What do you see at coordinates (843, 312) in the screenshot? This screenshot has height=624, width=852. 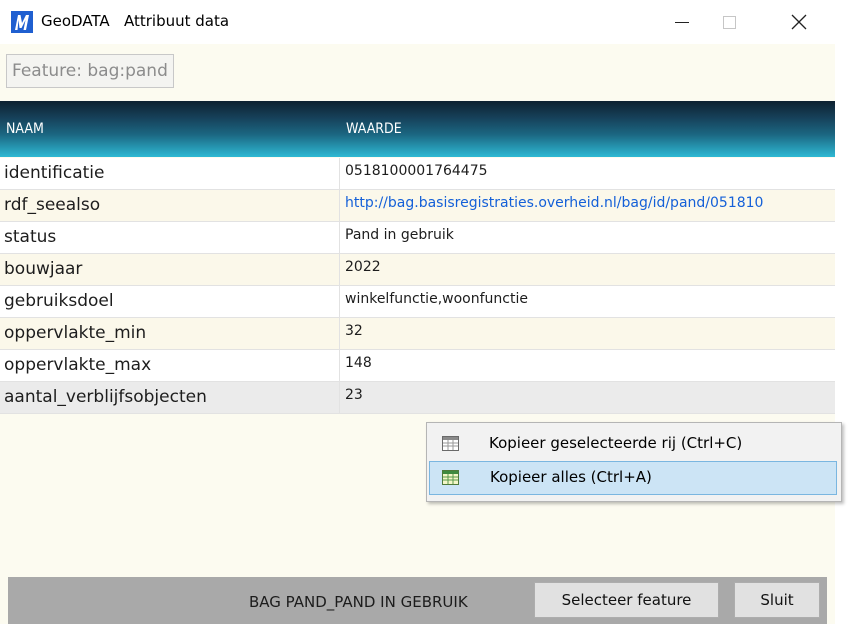 I see `desktop-background` at bounding box center [843, 312].